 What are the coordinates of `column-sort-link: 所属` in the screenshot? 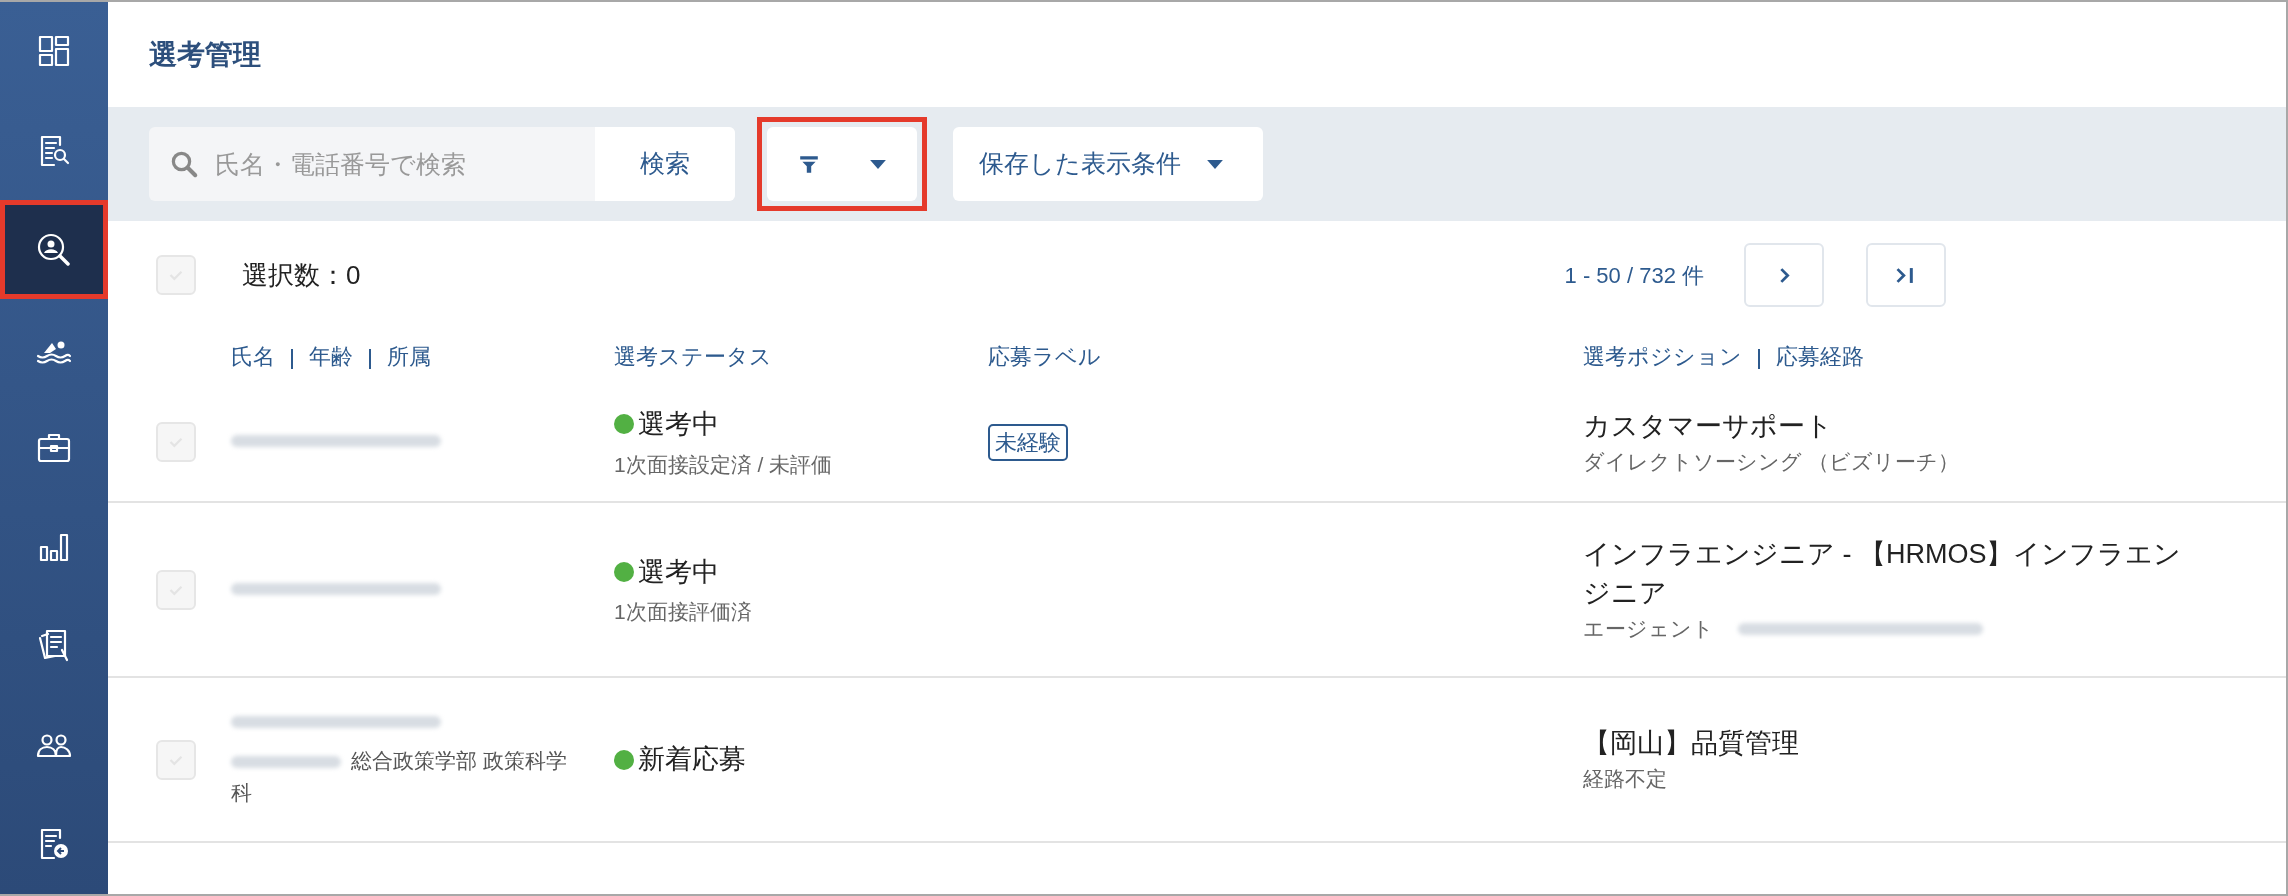 It's located at (409, 356).